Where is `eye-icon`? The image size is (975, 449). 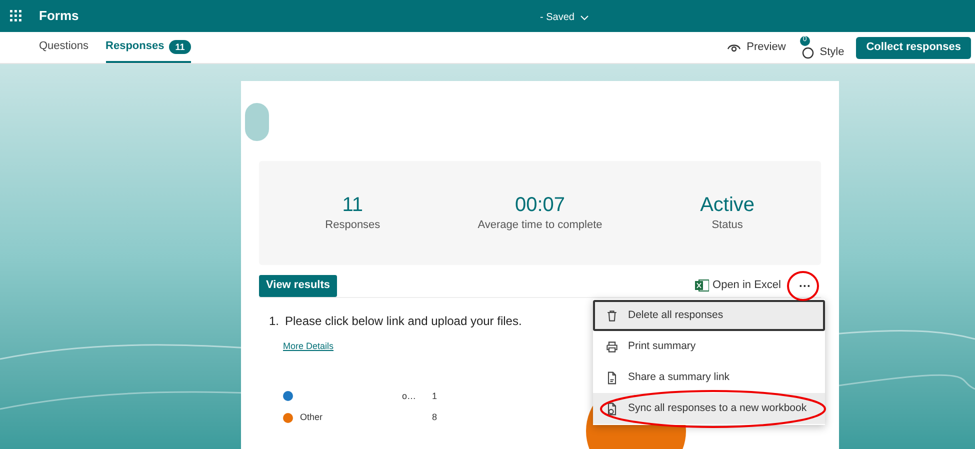 eye-icon is located at coordinates (733, 47).